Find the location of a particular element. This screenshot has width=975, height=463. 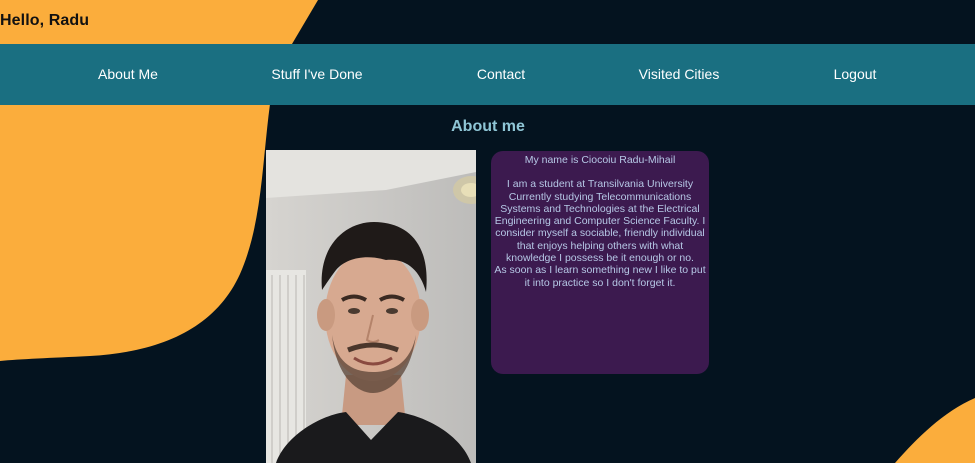

profile-photo-illustration is located at coordinates (371, 306).